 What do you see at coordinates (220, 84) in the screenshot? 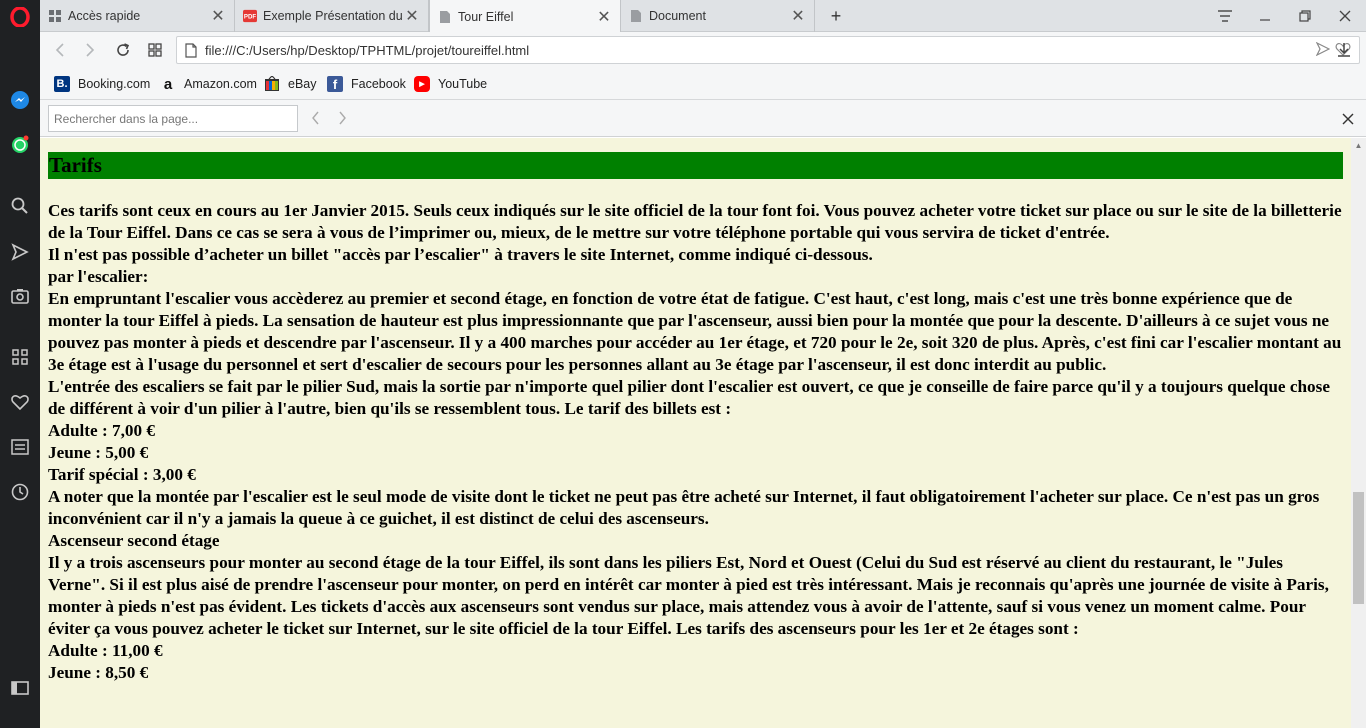
I see `bookmark-label: Amazon.com` at bounding box center [220, 84].